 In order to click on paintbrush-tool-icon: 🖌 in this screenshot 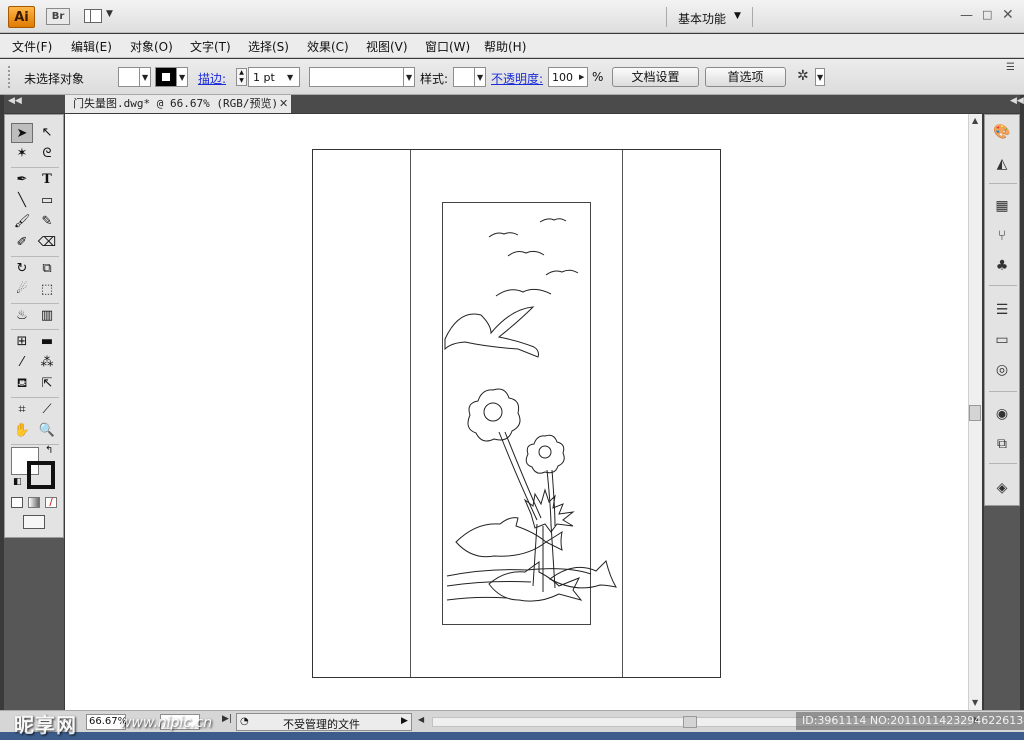, I will do `click(22, 222)`.